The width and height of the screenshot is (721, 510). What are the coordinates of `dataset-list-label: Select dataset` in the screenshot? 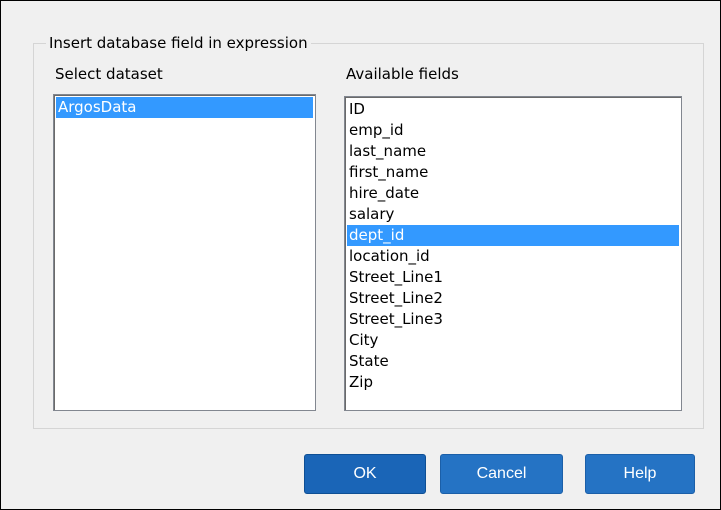 It's located at (109, 74).